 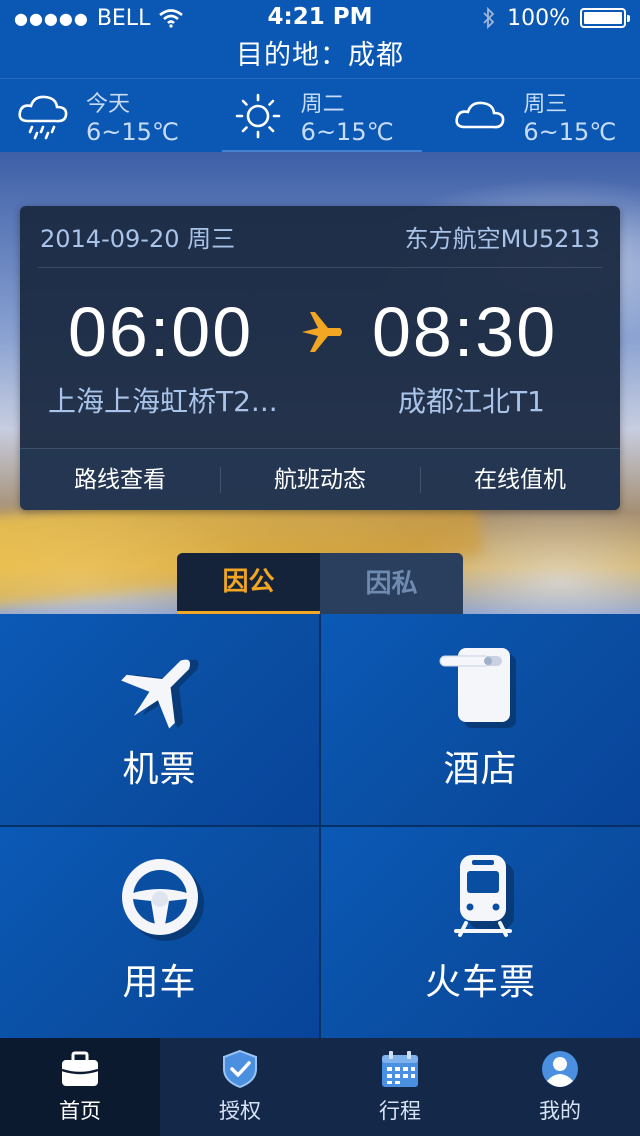 I want to click on hotel-door-icon, so click(x=477, y=687).